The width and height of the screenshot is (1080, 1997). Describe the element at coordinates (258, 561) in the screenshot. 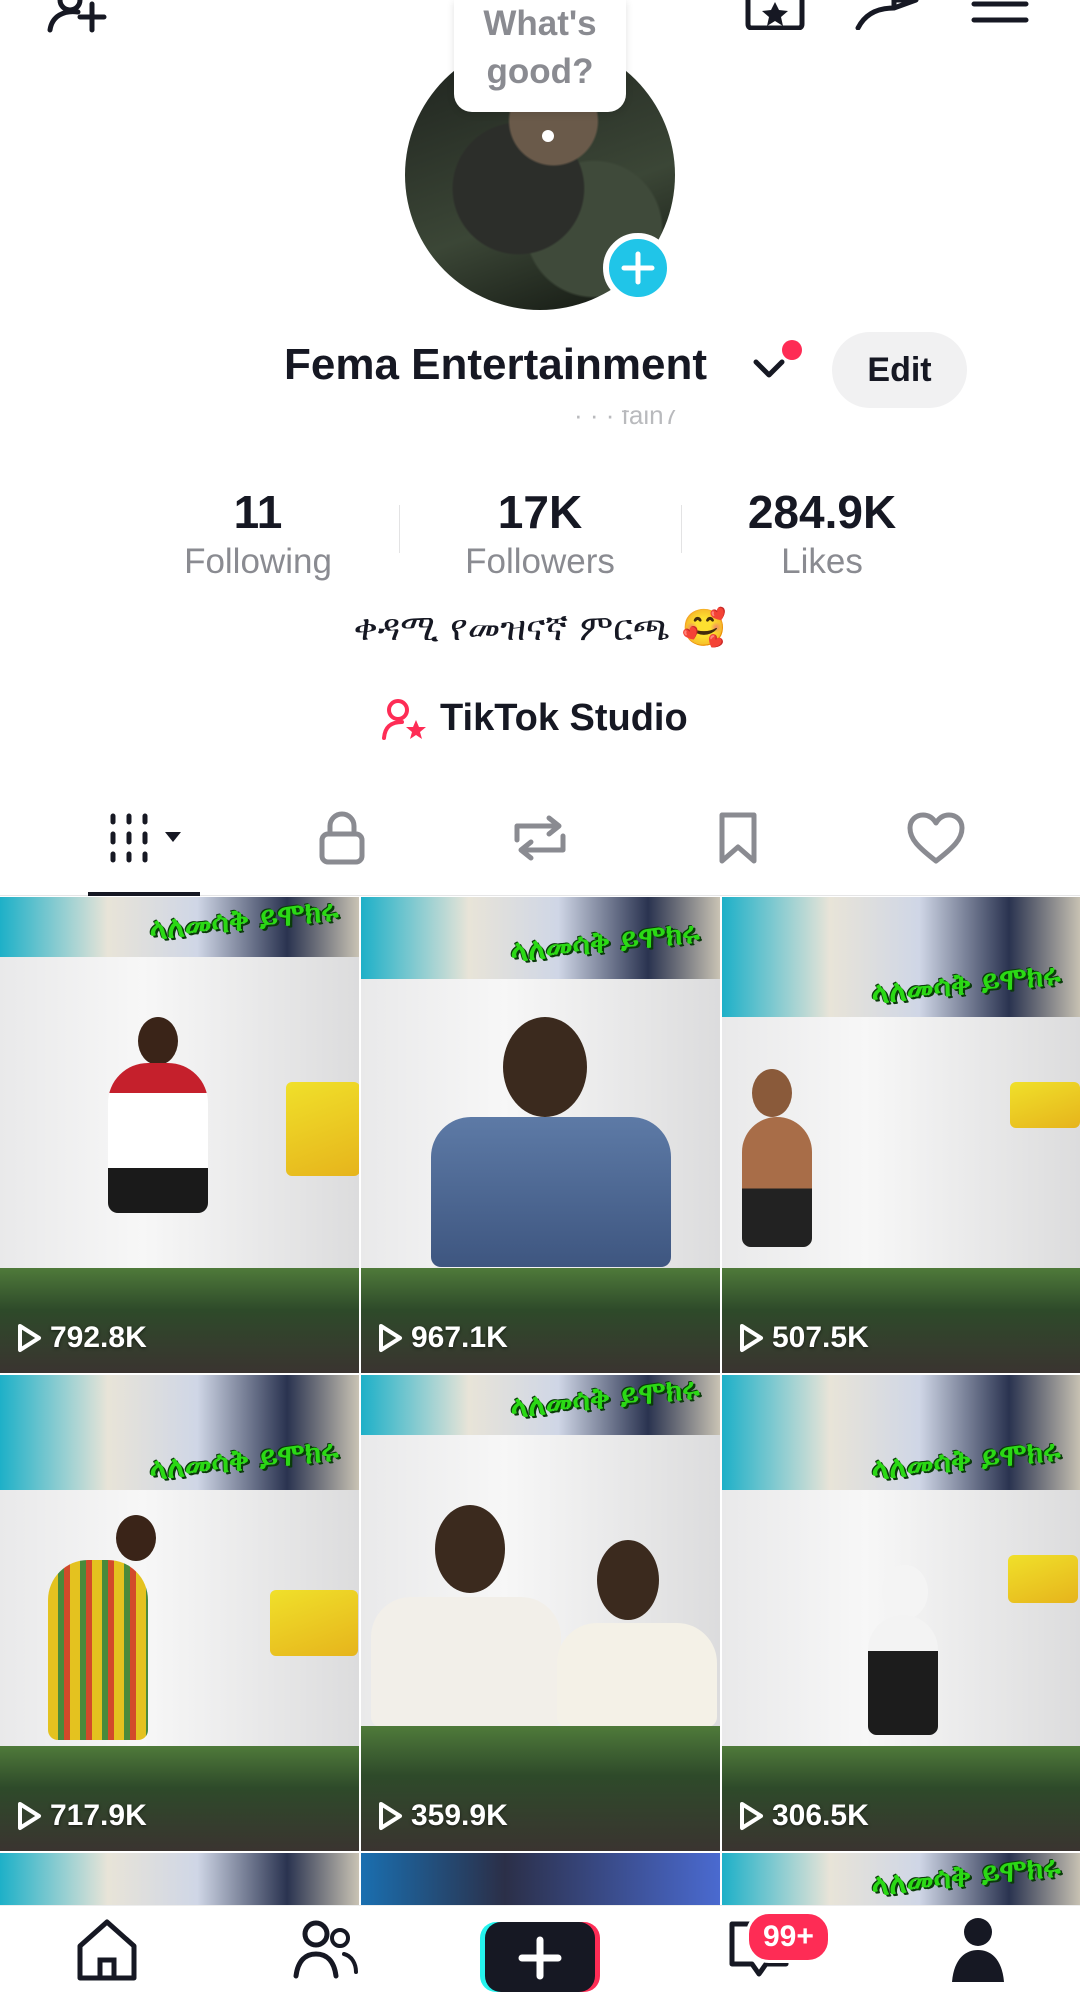

I see `following-label: Following` at that location.